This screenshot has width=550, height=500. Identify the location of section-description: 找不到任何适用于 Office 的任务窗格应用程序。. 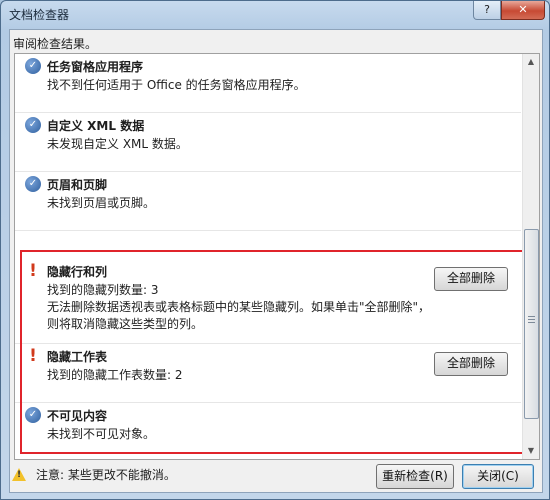
(242, 85).